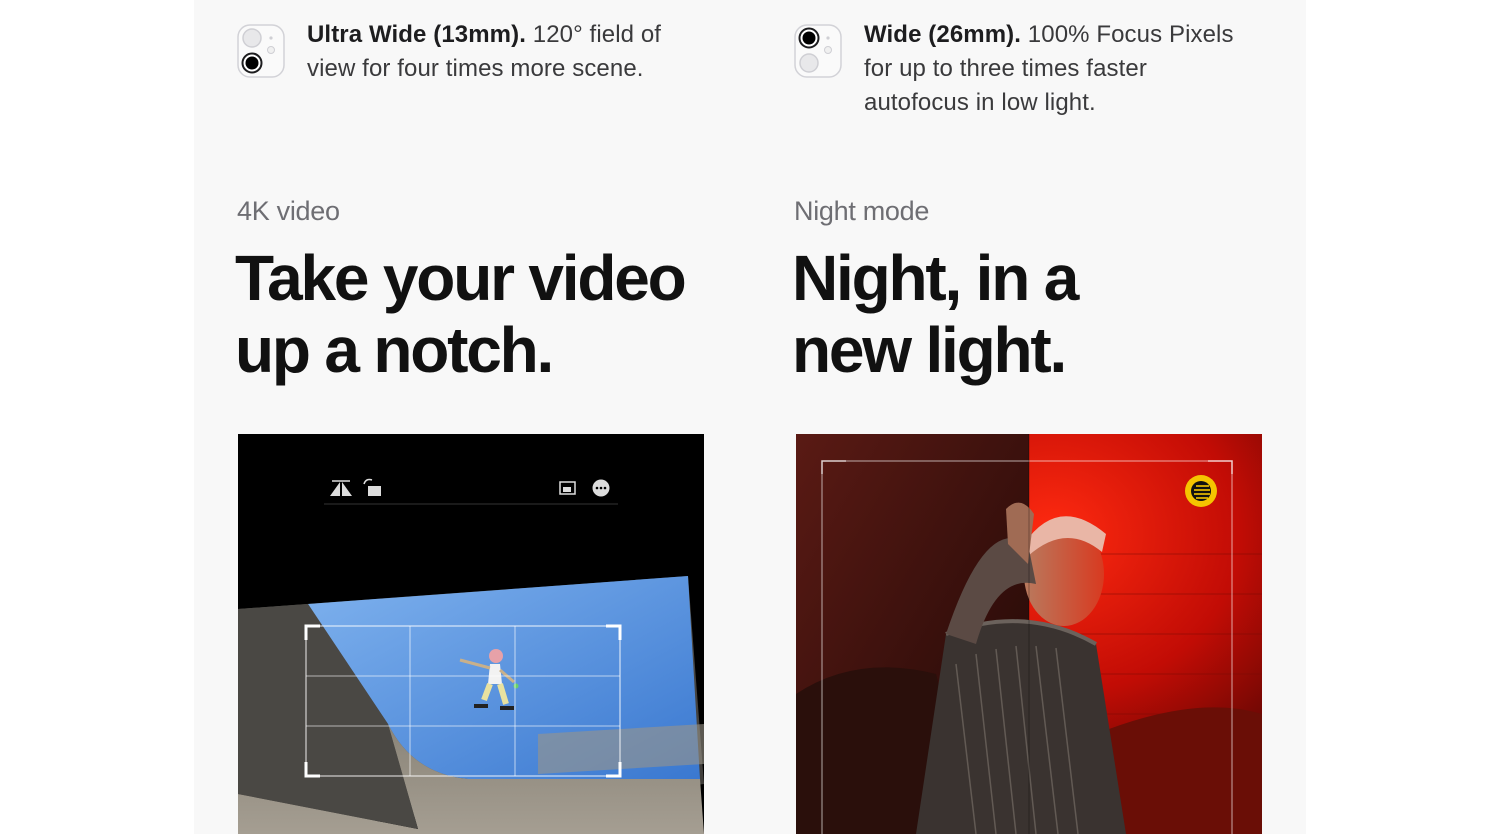  Describe the element at coordinates (416, 34) in the screenshot. I see `lens-name: Ultra Wide (13mm).` at that location.